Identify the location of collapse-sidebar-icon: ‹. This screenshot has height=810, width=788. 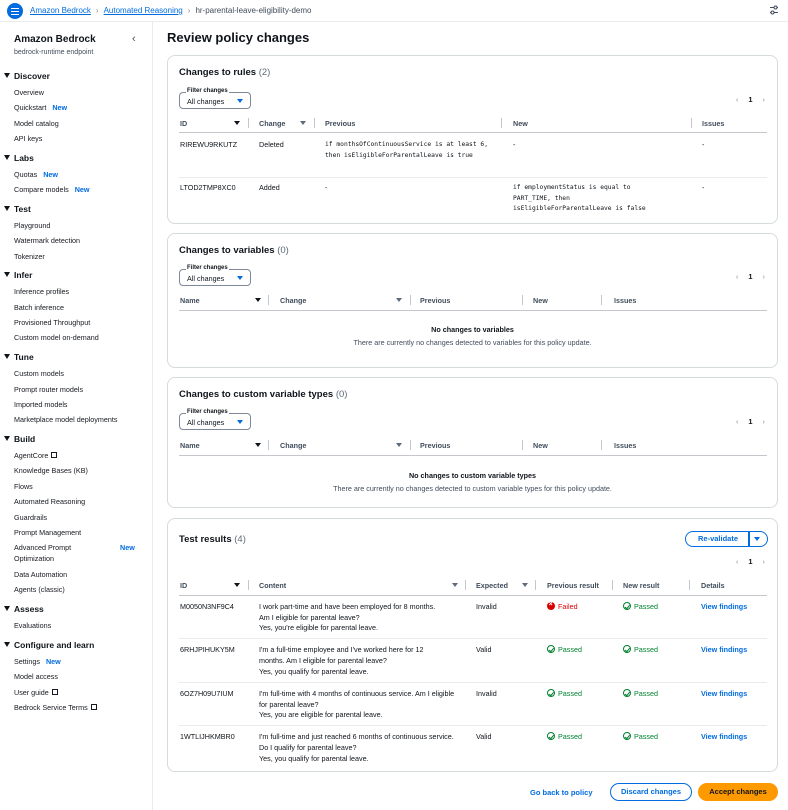
(134, 39).